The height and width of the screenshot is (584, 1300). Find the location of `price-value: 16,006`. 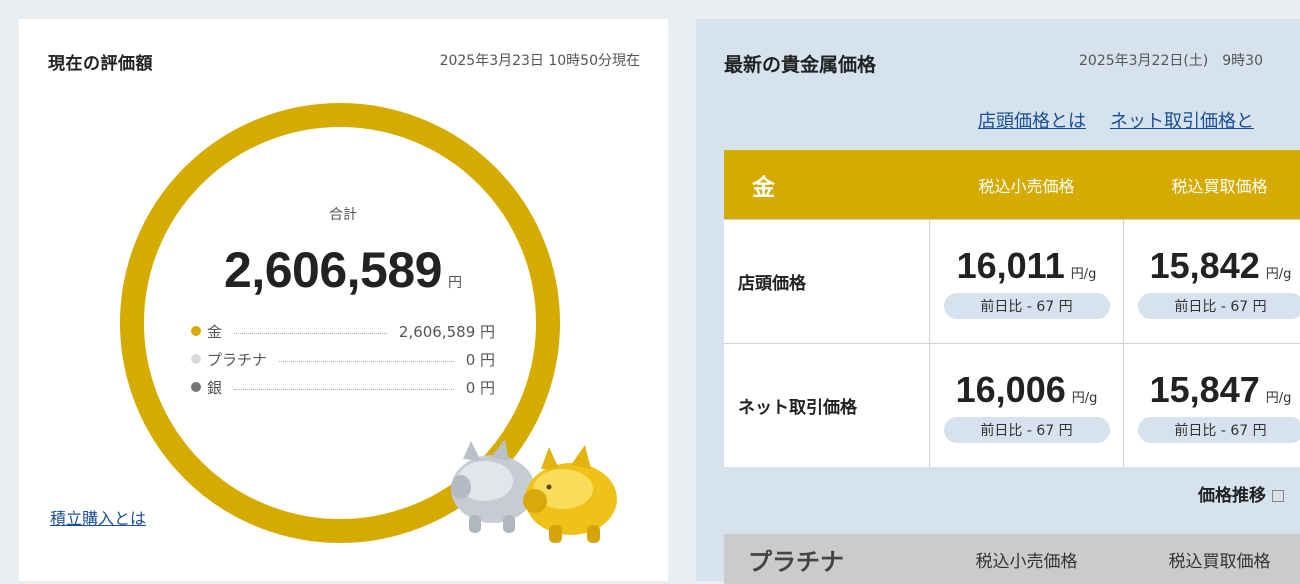

price-value: 16,006 is located at coordinates (1011, 389).